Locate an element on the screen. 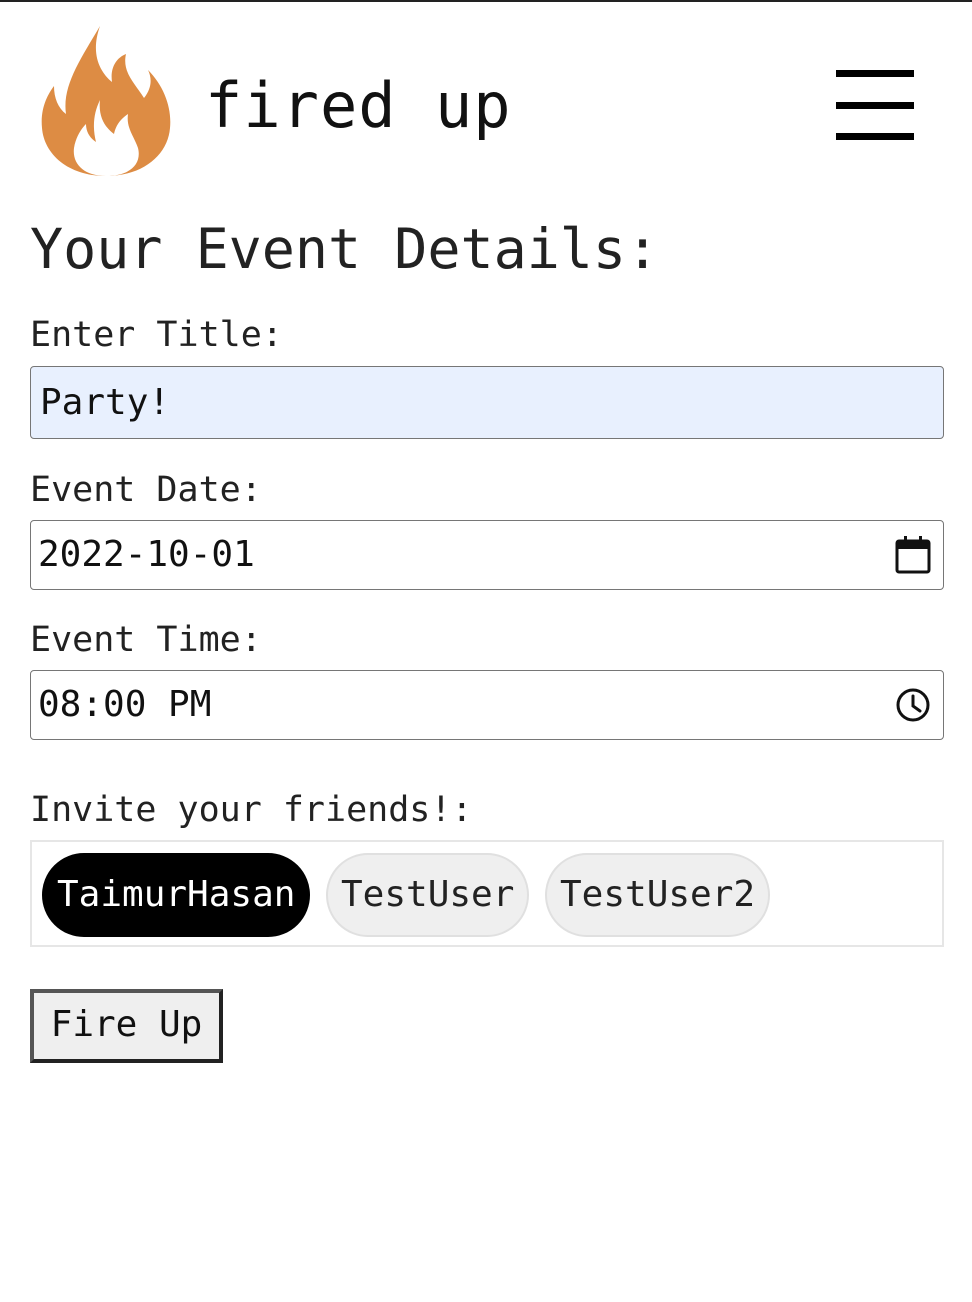  header: fired up is located at coordinates (486, 95).